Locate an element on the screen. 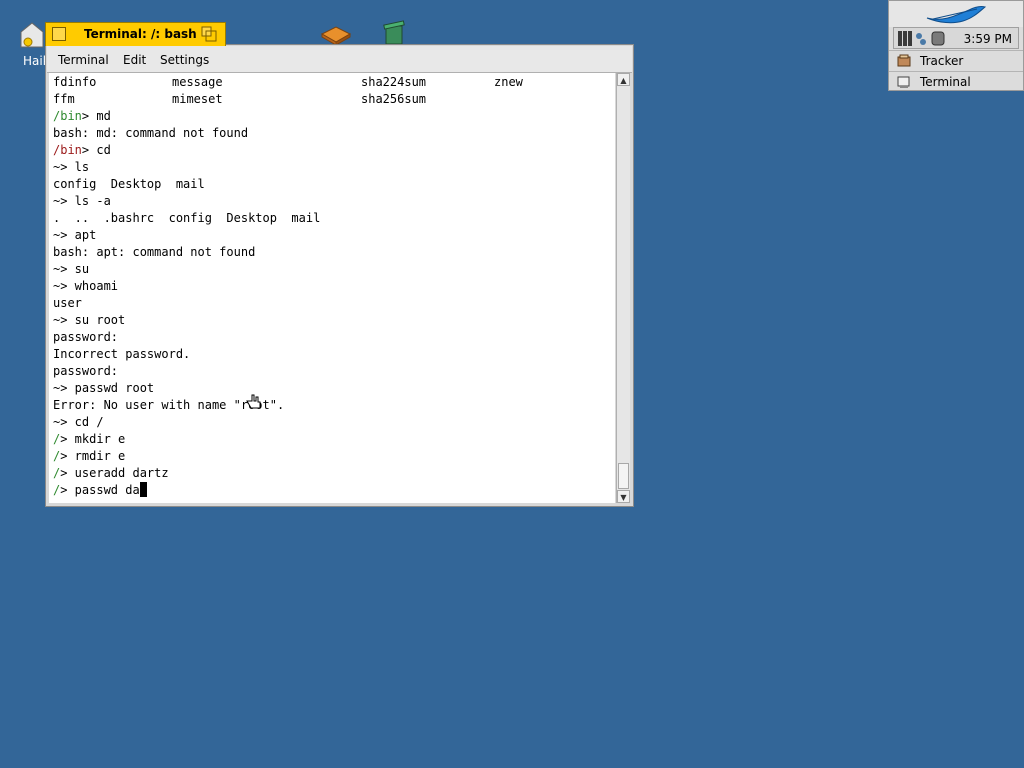 The image size is (1024, 768). clock: 3:59 PM is located at coordinates (988, 39).